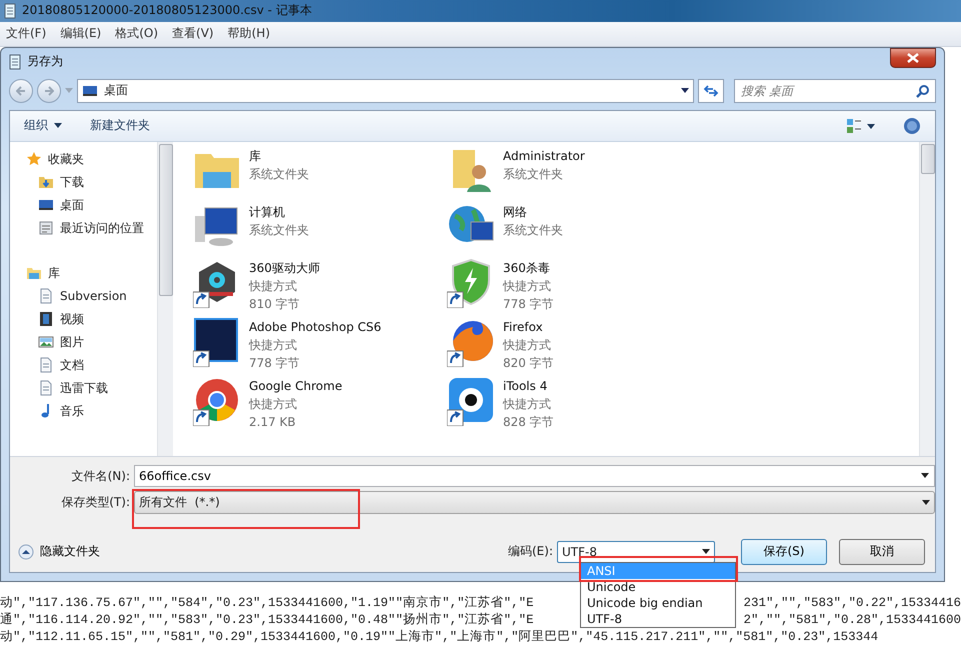 The width and height of the screenshot is (961, 646). What do you see at coordinates (45, 61) in the screenshot?
I see `dialog-title: 另存为` at bounding box center [45, 61].